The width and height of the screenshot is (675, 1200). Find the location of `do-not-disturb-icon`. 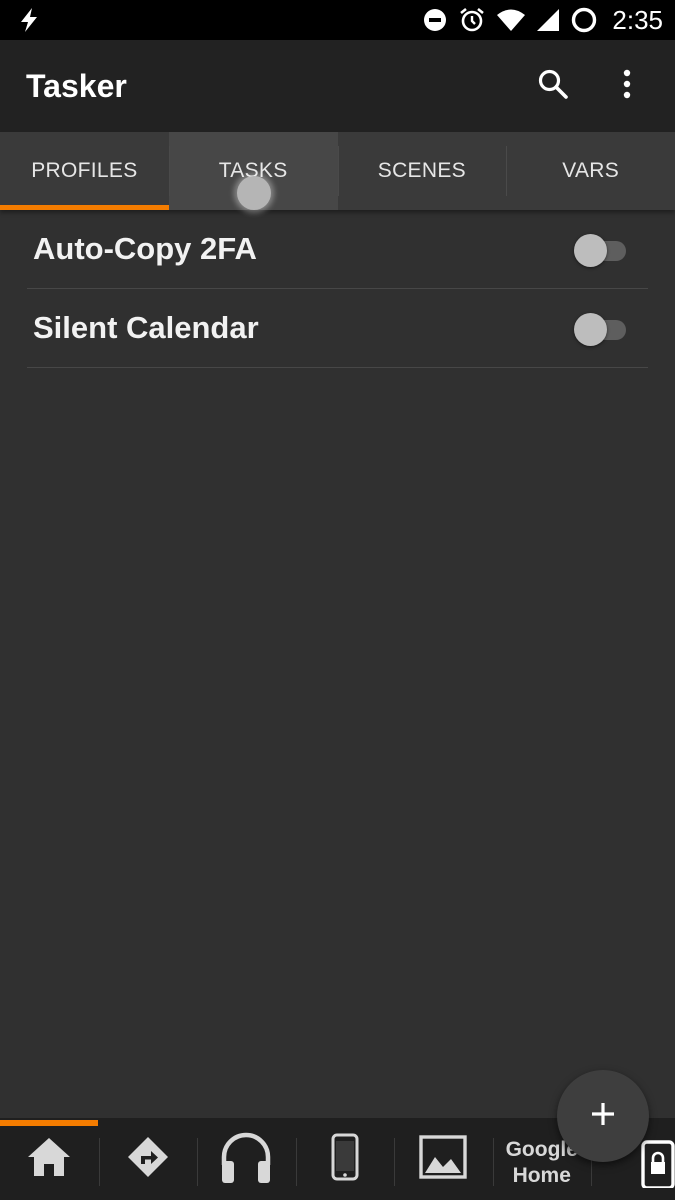

do-not-disturb-icon is located at coordinates (435, 20).